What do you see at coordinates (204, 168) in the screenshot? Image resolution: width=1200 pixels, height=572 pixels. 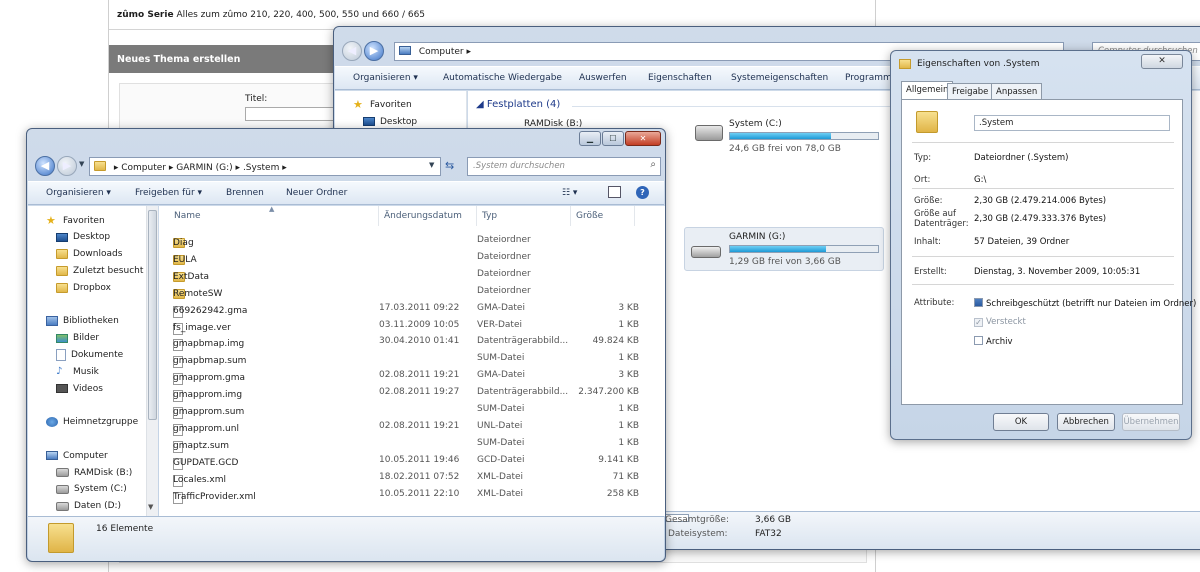 I see `breadcrumb-garmin: GARMIN (G:)` at bounding box center [204, 168].